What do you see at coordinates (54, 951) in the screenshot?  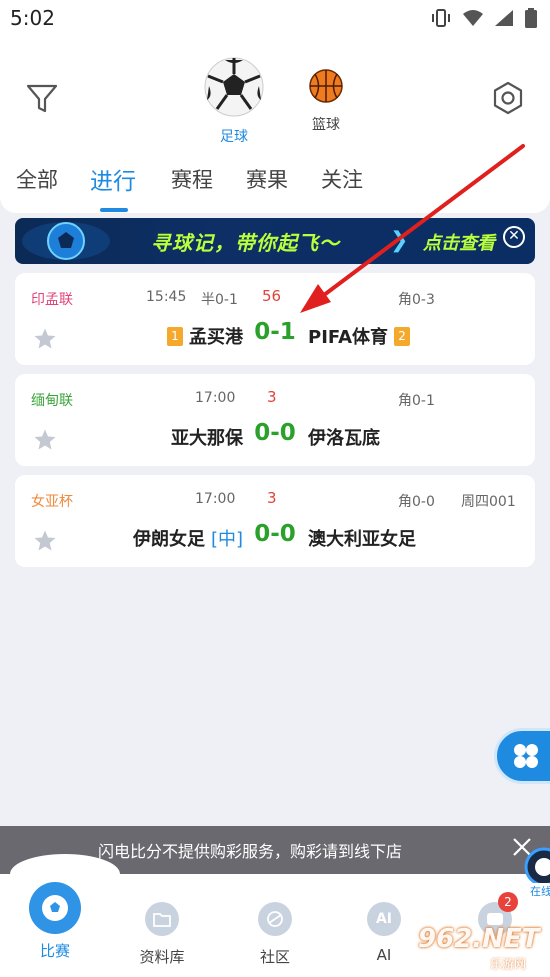 I see `nav-label-matches: 比赛` at bounding box center [54, 951].